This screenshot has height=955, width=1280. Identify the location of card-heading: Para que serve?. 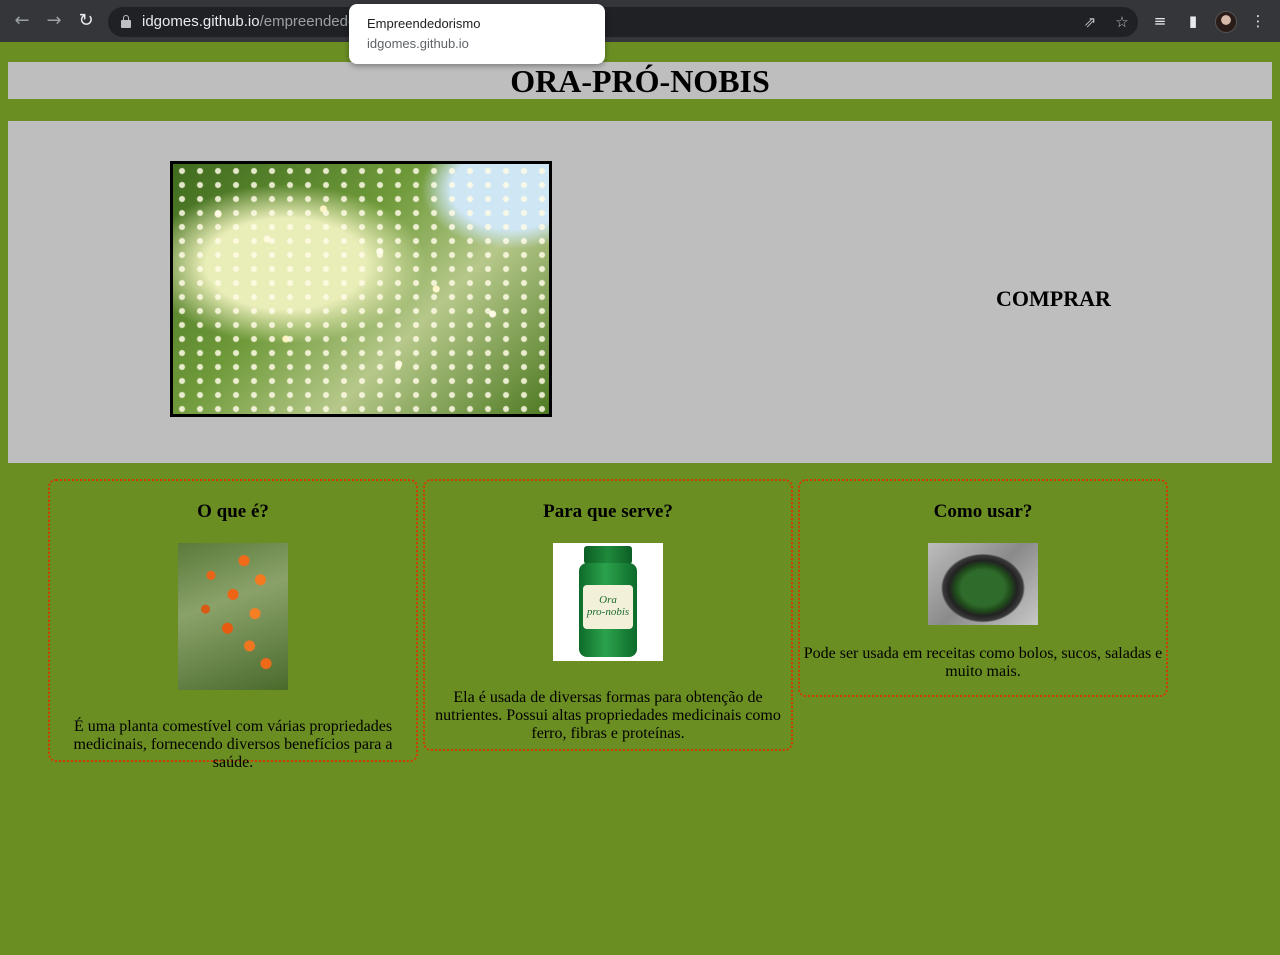
(608, 511).